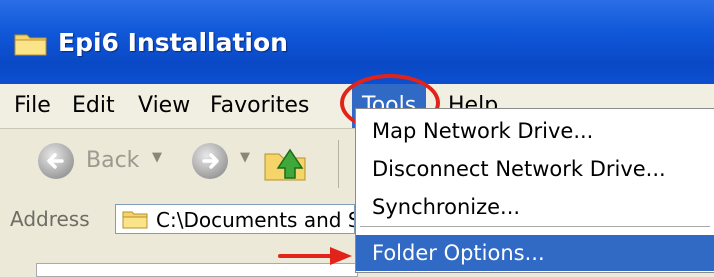 This screenshot has width=714, height=277. I want to click on forward-button, so click(210, 161).